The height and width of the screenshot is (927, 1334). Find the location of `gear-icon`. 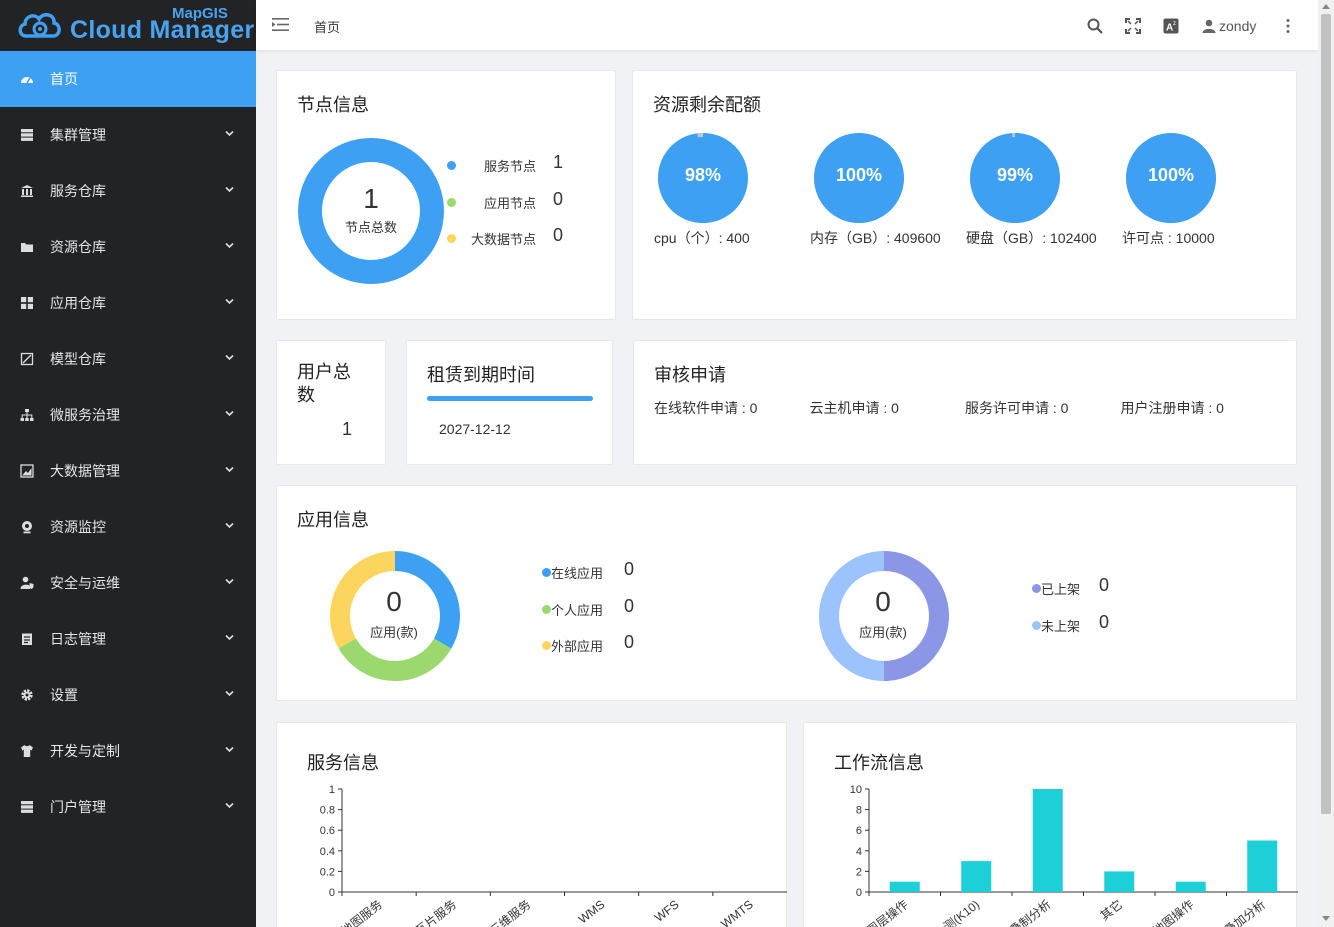

gear-icon is located at coordinates (27, 695).